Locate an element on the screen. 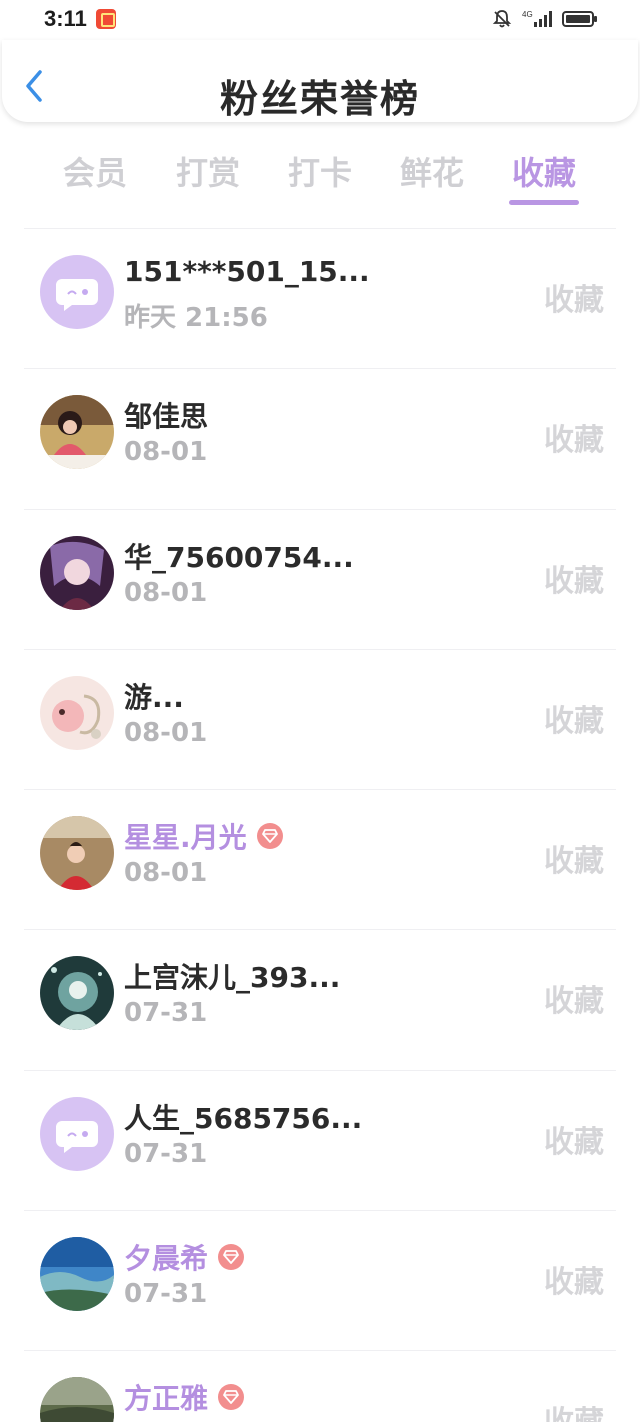 The width and height of the screenshot is (640, 1422). app-header: 粉丝荣誉榜 is located at coordinates (320, 81).